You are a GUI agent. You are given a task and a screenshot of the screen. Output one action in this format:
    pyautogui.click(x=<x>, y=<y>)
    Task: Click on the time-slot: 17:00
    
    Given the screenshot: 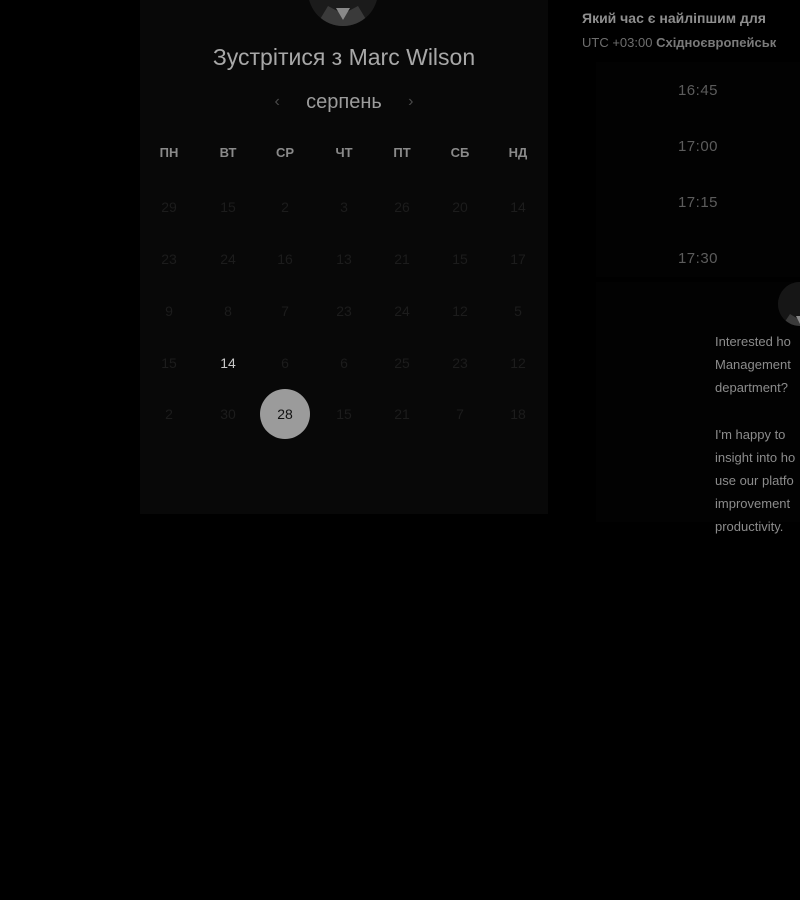 What is the action you would take?
    pyautogui.click(x=698, y=146)
    